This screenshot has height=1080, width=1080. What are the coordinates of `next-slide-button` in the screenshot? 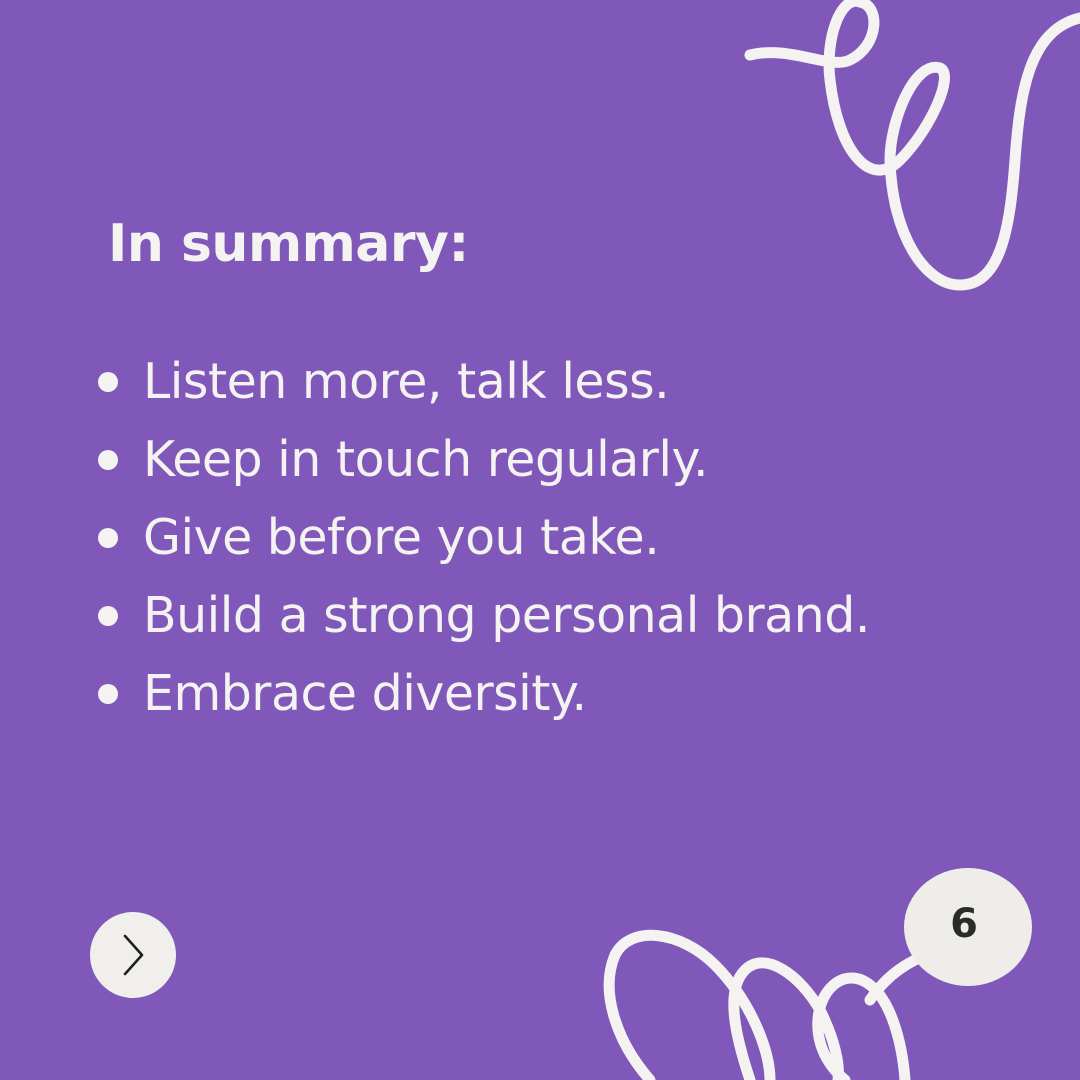 It's located at (133, 955).